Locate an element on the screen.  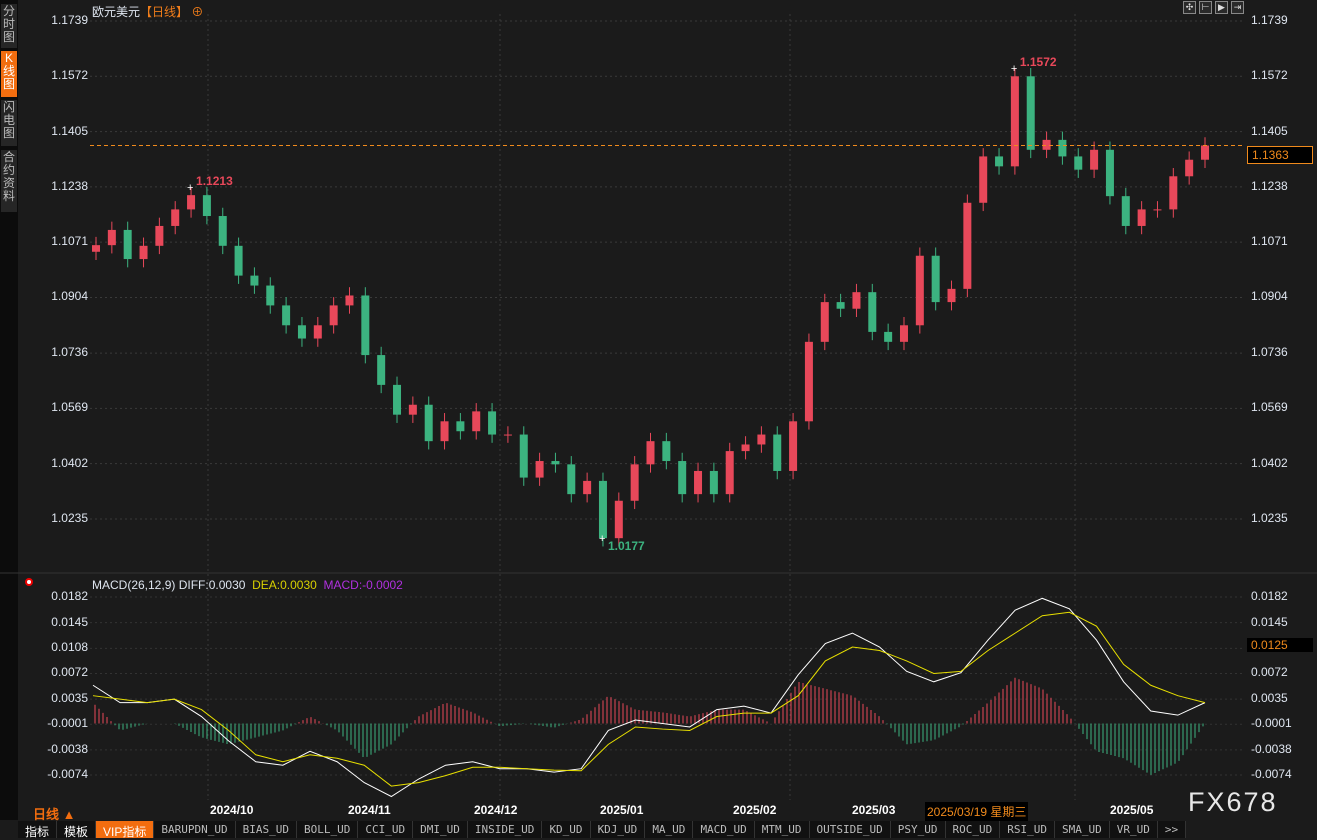
add-icon: ⊕ is located at coordinates (195, 12).